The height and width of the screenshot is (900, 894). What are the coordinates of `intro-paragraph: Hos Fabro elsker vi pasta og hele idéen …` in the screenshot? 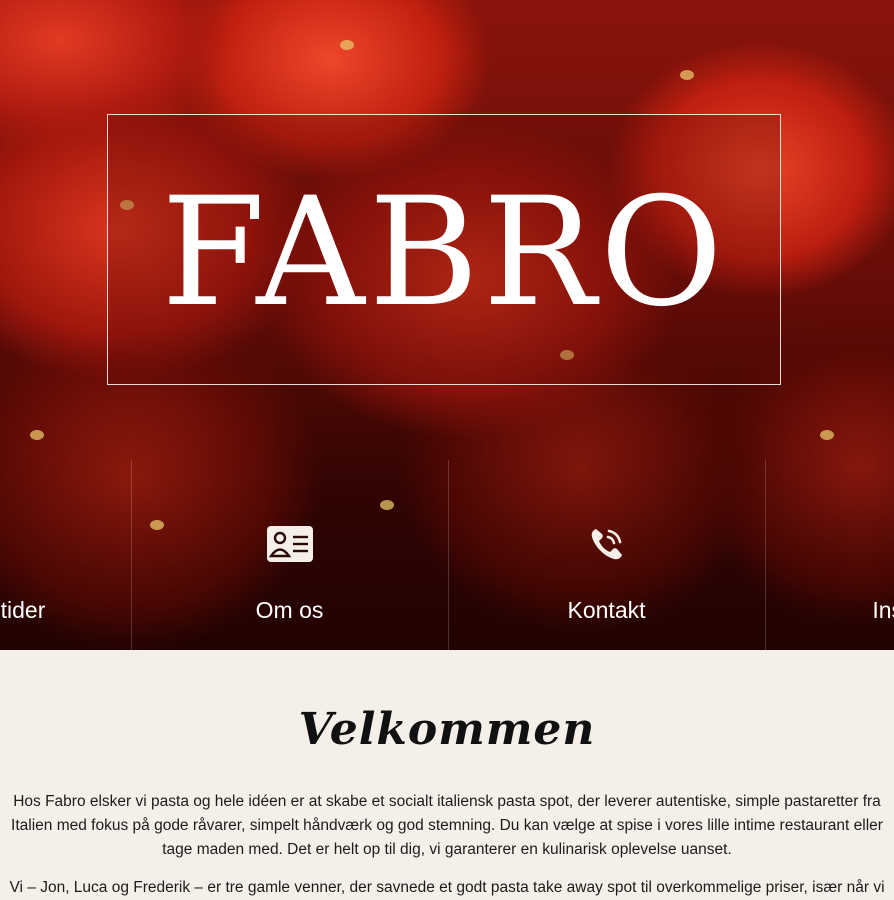 It's located at (447, 825).